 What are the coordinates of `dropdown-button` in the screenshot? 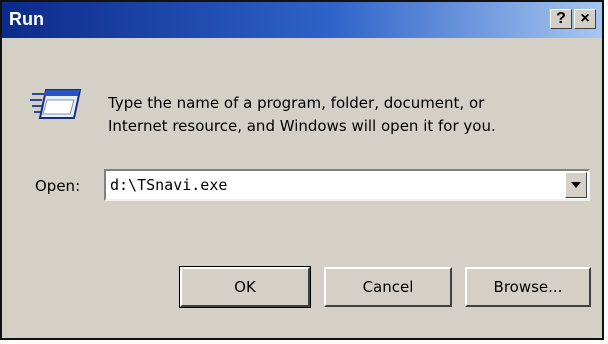 It's located at (576, 185).